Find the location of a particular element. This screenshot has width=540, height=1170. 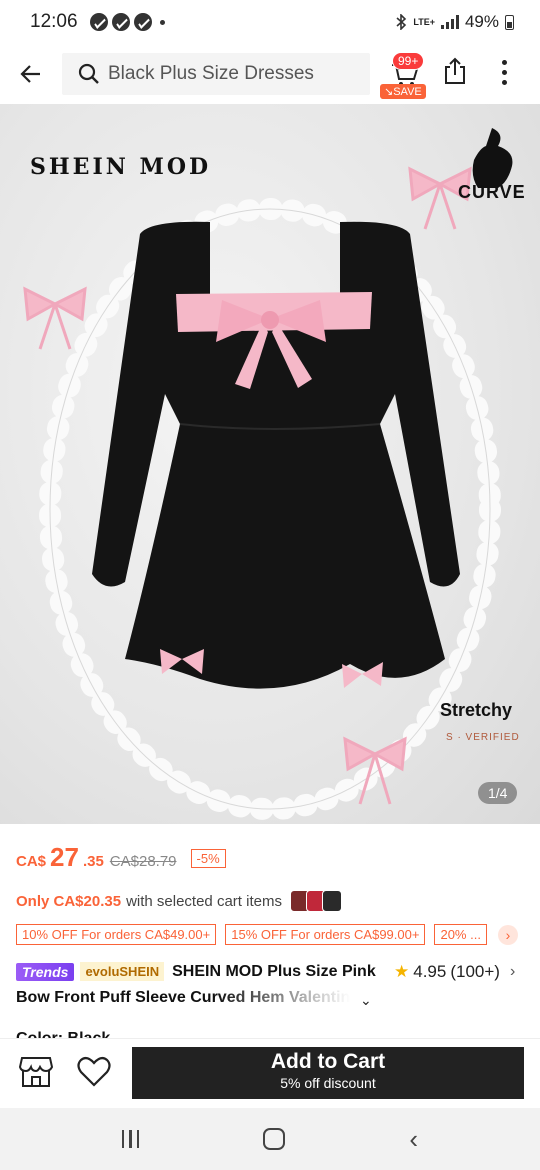

rating-value: 4.95 is located at coordinates (430, 971).